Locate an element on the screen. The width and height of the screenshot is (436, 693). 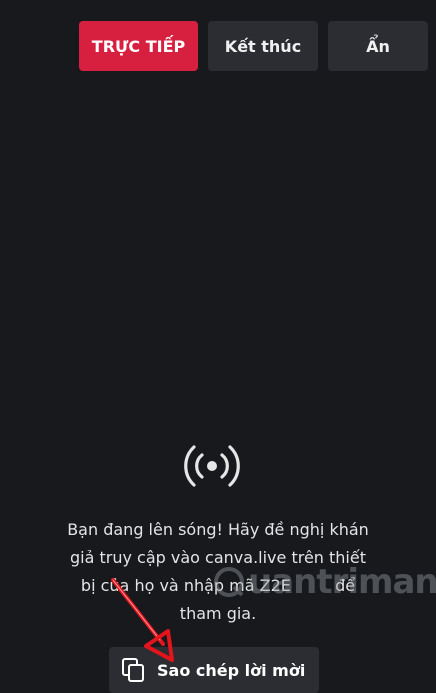
message-line: giả truy cập vào canva.live trên thiết is located at coordinates (218, 557).